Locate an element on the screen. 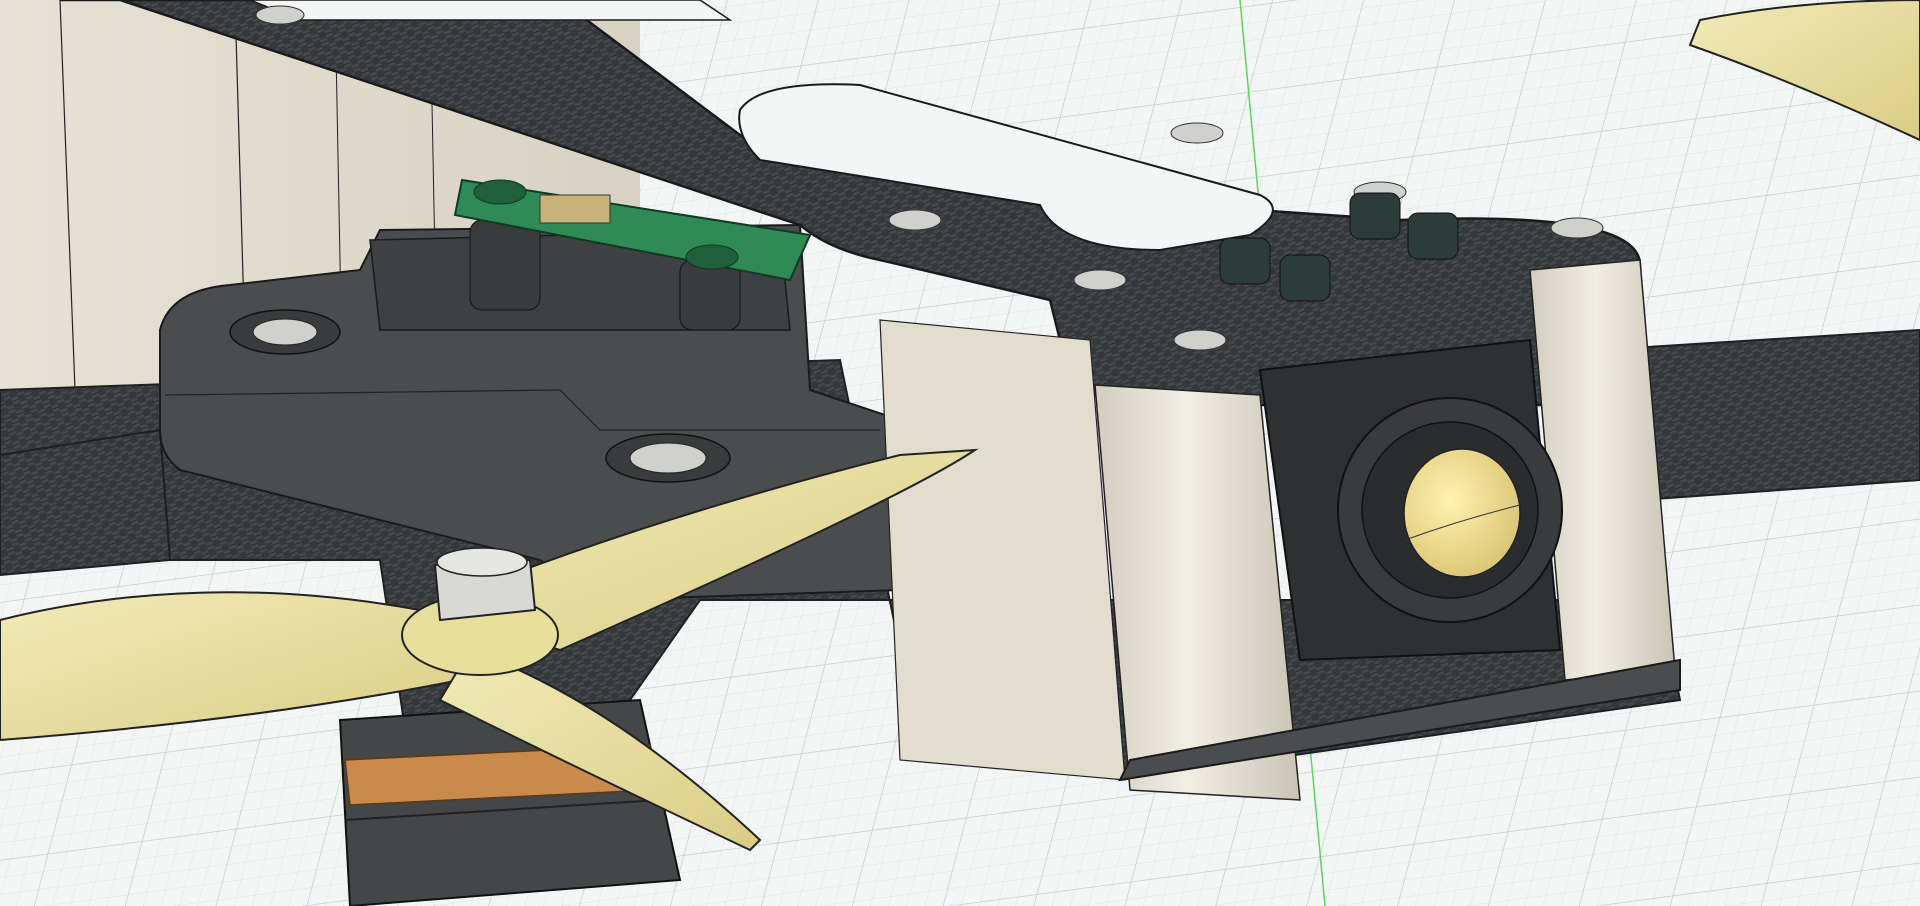 The image size is (1920, 906). usb-connector is located at coordinates (575, 209).